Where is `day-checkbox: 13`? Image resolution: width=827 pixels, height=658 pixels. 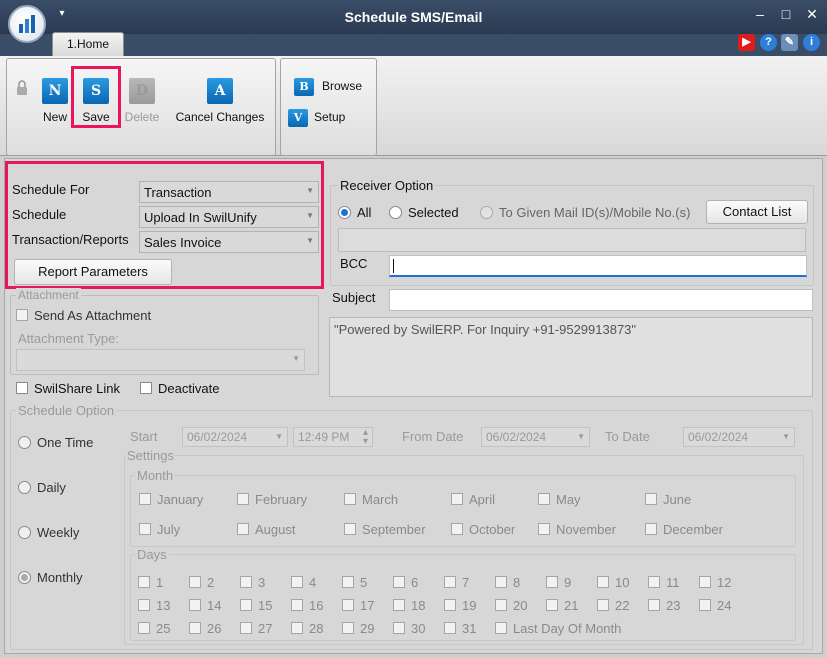
day-checkbox: 13 is located at coordinates (154, 605).